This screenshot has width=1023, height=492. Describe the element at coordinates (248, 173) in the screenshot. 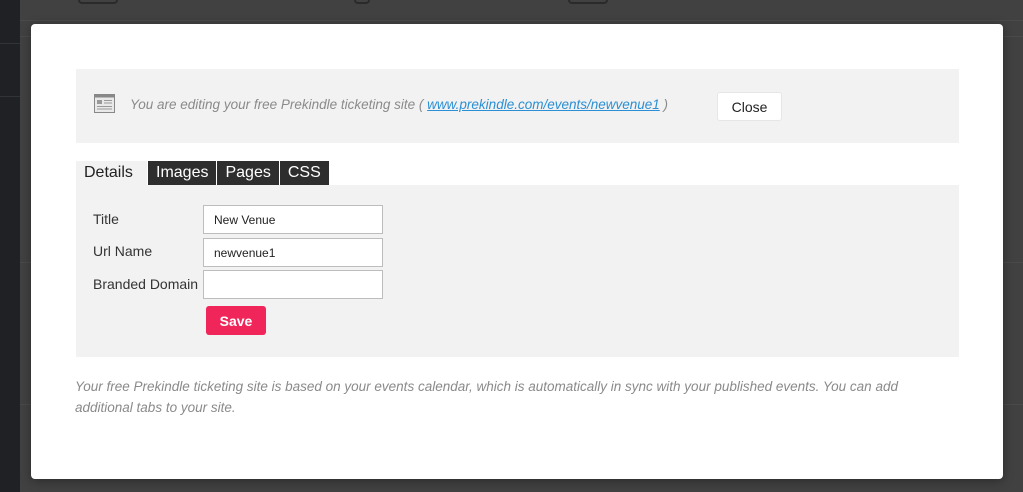

I see `tab-pages: Pages` at that location.